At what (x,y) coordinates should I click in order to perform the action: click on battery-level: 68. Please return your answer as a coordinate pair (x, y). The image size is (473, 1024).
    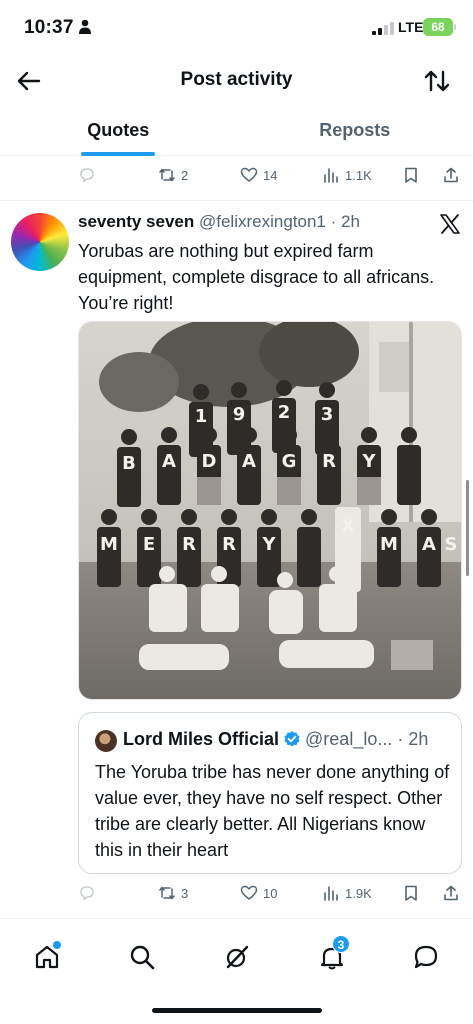
    Looking at the image, I should click on (438, 27).